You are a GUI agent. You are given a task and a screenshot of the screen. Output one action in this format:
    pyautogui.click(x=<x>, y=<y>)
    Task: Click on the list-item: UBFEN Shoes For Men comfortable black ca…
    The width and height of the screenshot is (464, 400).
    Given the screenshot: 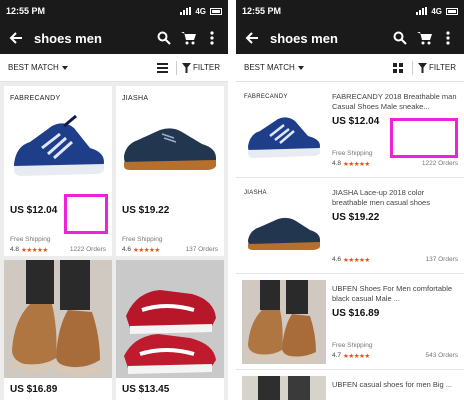 What is the action you would take?
    pyautogui.click(x=350, y=322)
    